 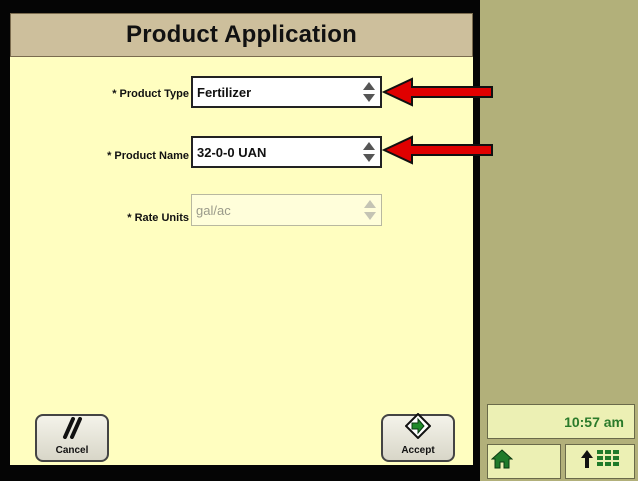 What do you see at coordinates (148, 156) in the screenshot?
I see `product-name-label: * Product Name` at bounding box center [148, 156].